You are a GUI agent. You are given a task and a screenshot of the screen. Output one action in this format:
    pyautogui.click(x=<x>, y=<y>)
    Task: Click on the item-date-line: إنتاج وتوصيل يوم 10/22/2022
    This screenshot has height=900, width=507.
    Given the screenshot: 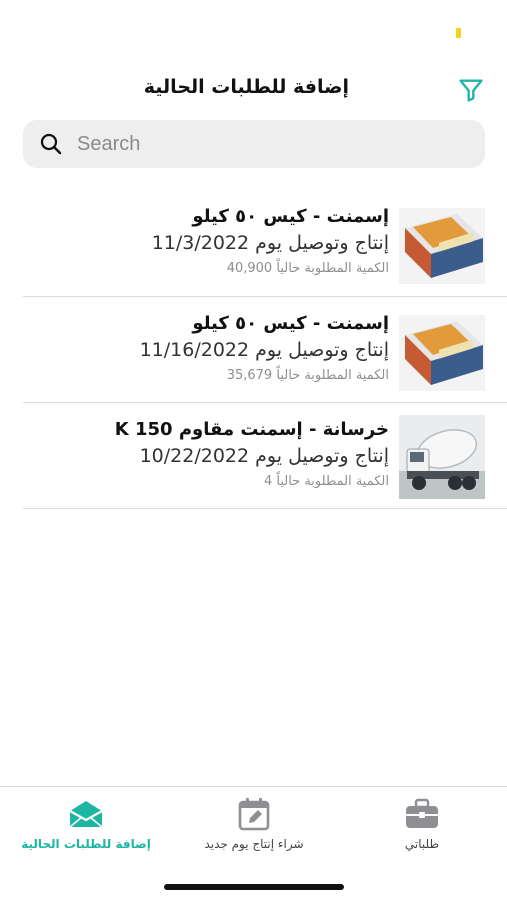 What is the action you would take?
    pyautogui.click(x=209, y=456)
    